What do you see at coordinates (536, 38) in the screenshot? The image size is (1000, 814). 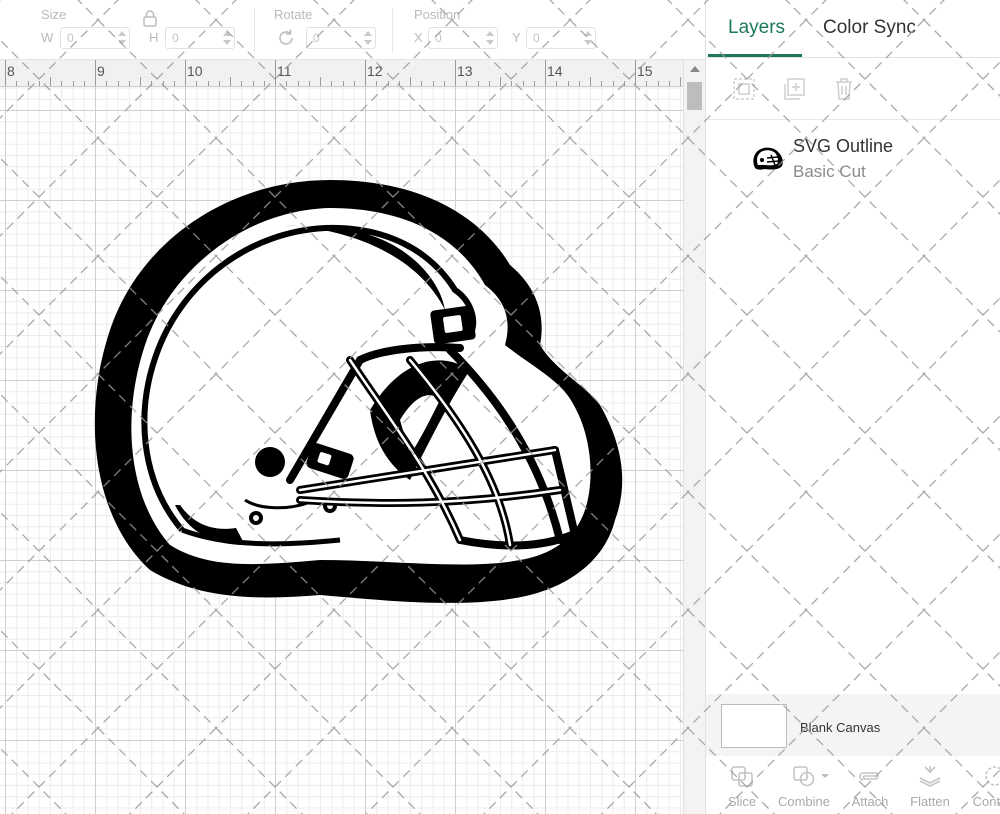 I see `y-position-value: 0` at bounding box center [536, 38].